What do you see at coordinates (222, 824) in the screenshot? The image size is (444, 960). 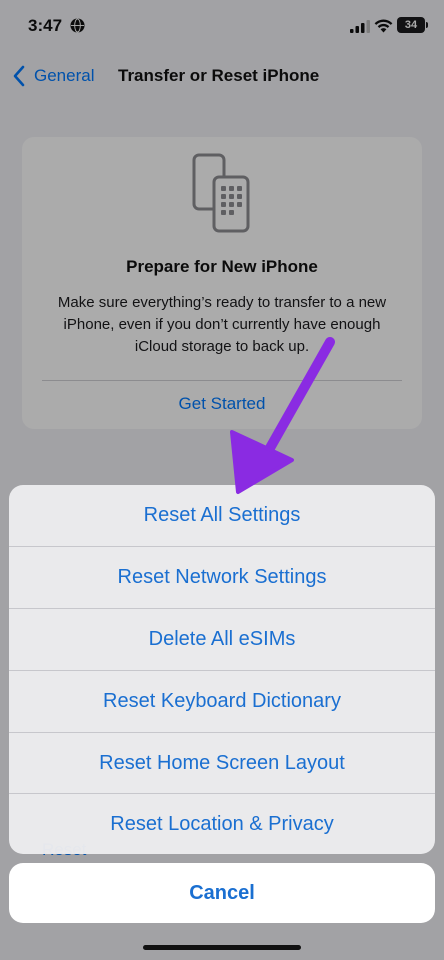 I see `reset-location-privacy-button: Reset Location & Privacy` at bounding box center [222, 824].